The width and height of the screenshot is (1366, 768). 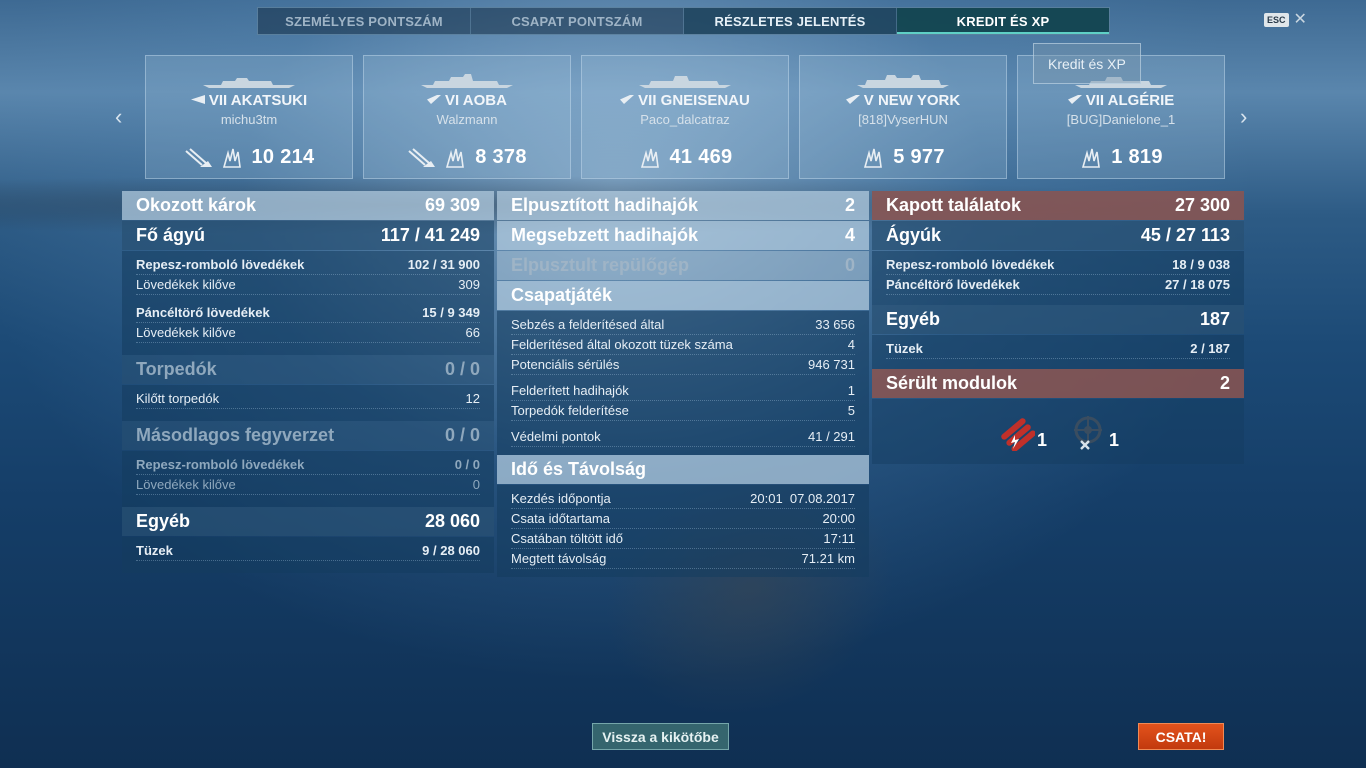 I want to click on stat-row: Sebzés a felderítésed által 33 656, so click(x=683, y=325).